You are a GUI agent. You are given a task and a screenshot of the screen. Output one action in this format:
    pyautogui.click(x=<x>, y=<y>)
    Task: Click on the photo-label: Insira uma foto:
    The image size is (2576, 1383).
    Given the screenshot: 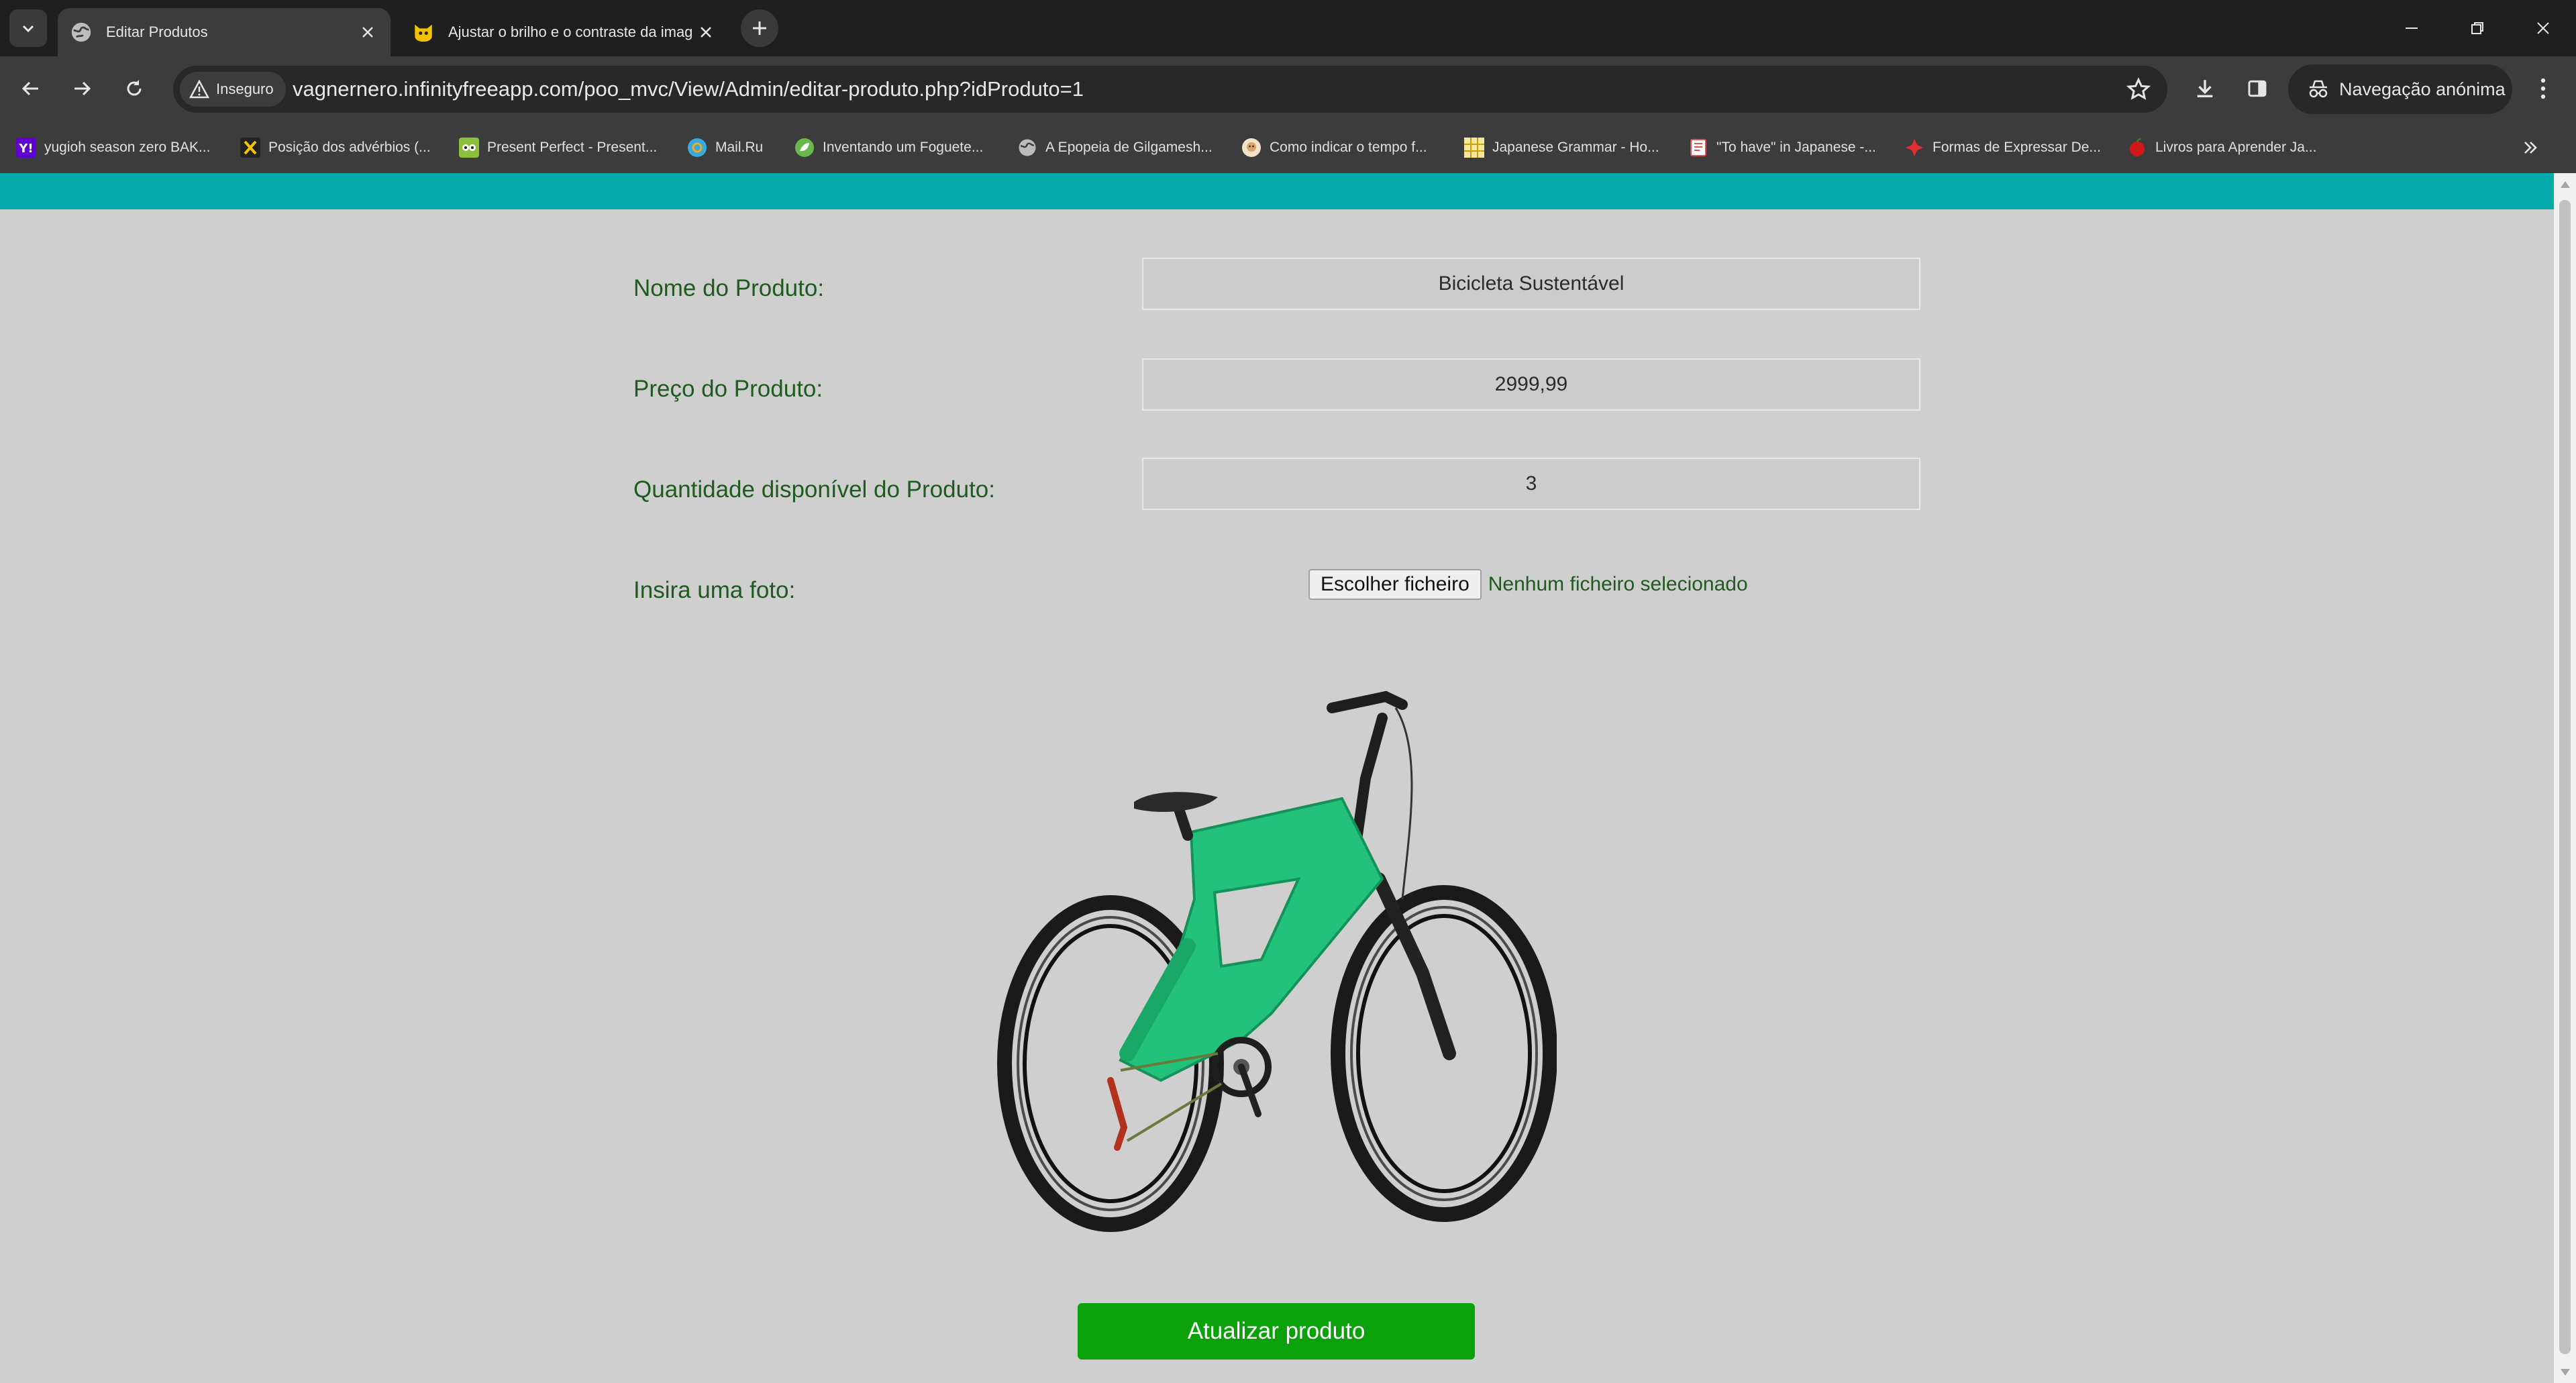 What is the action you would take?
    pyautogui.click(x=714, y=590)
    